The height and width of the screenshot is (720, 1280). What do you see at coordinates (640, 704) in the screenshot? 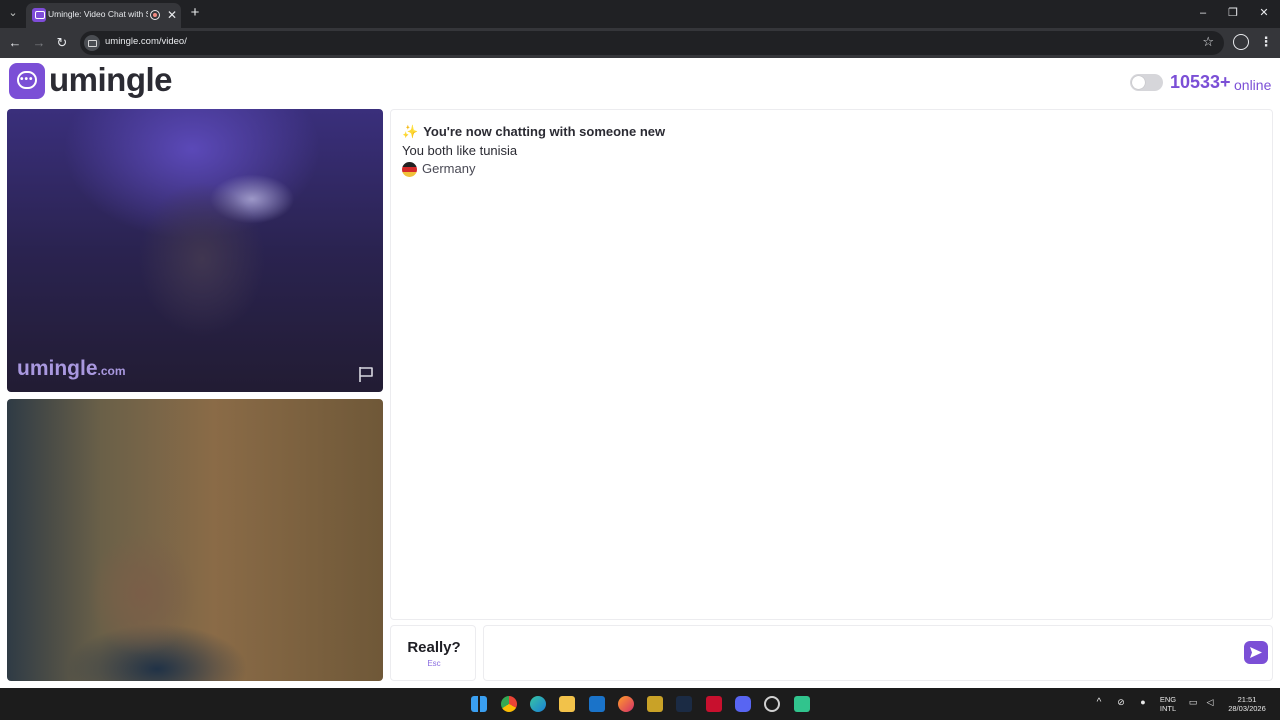
I see `windows-taskbar: ^ ⊘ ● ENG INTL ▭ ◁ 21:51 28/03/2026` at bounding box center [640, 704].